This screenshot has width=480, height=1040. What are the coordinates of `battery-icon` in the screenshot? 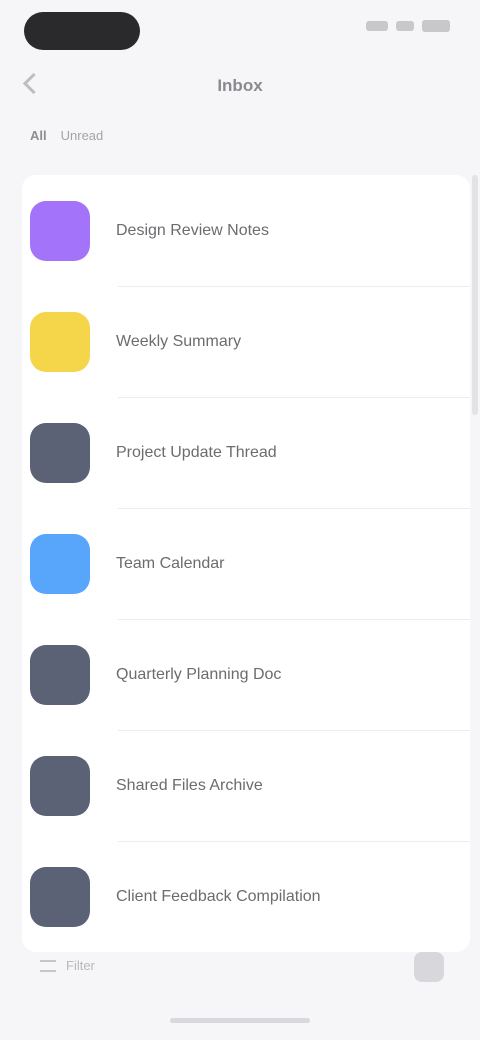 It's located at (436, 26).